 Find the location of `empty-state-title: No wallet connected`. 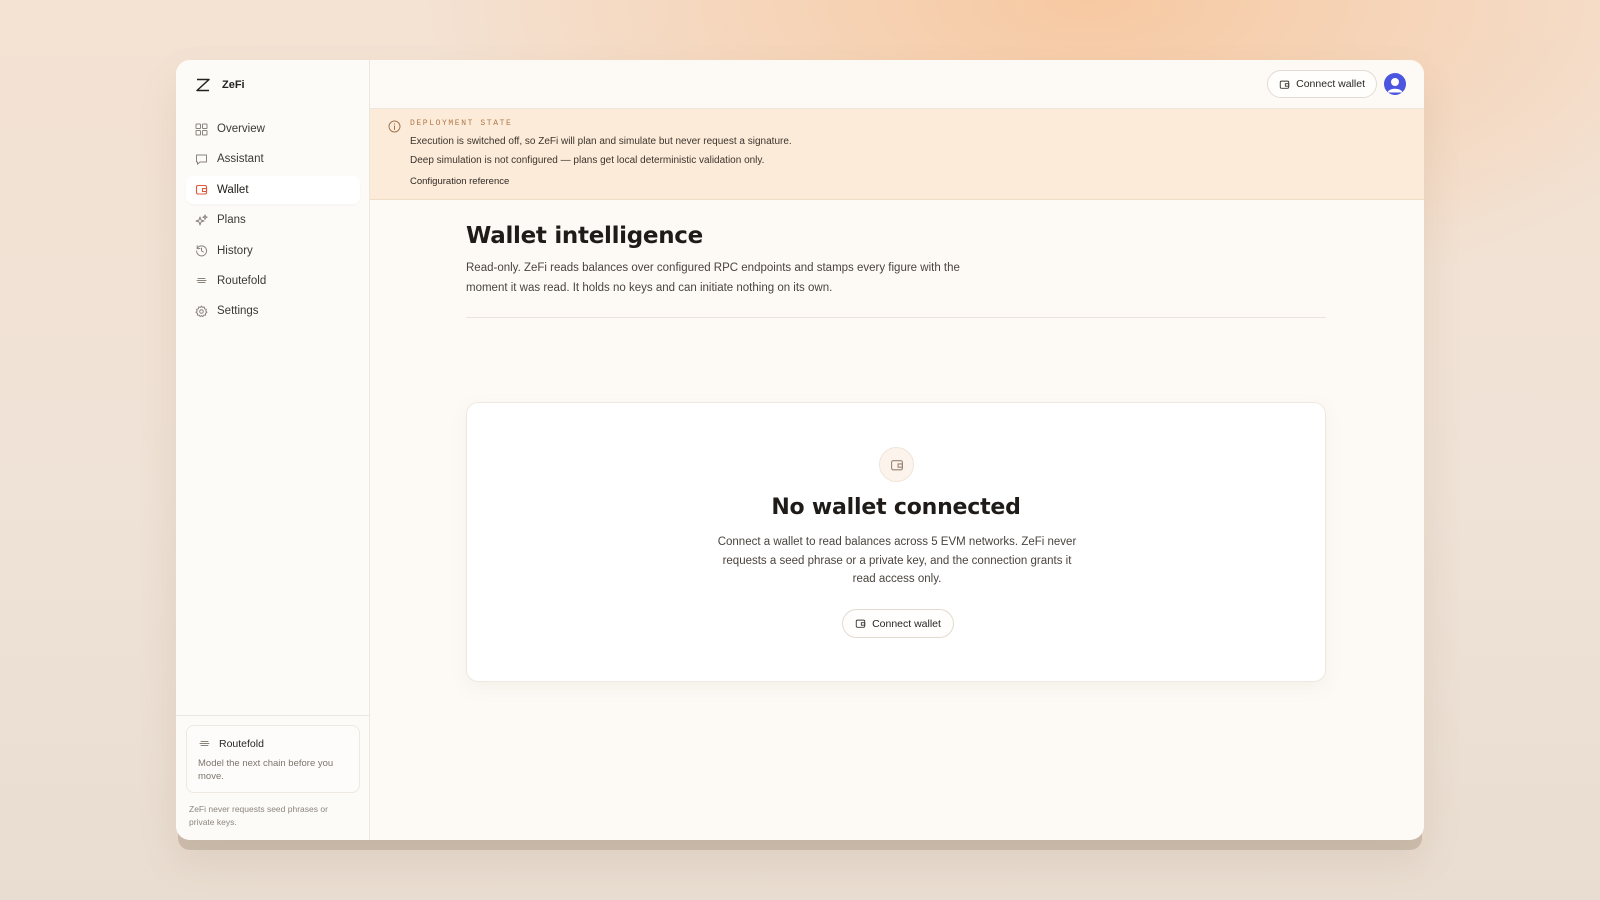

empty-state-title: No wallet connected is located at coordinates (896, 507).